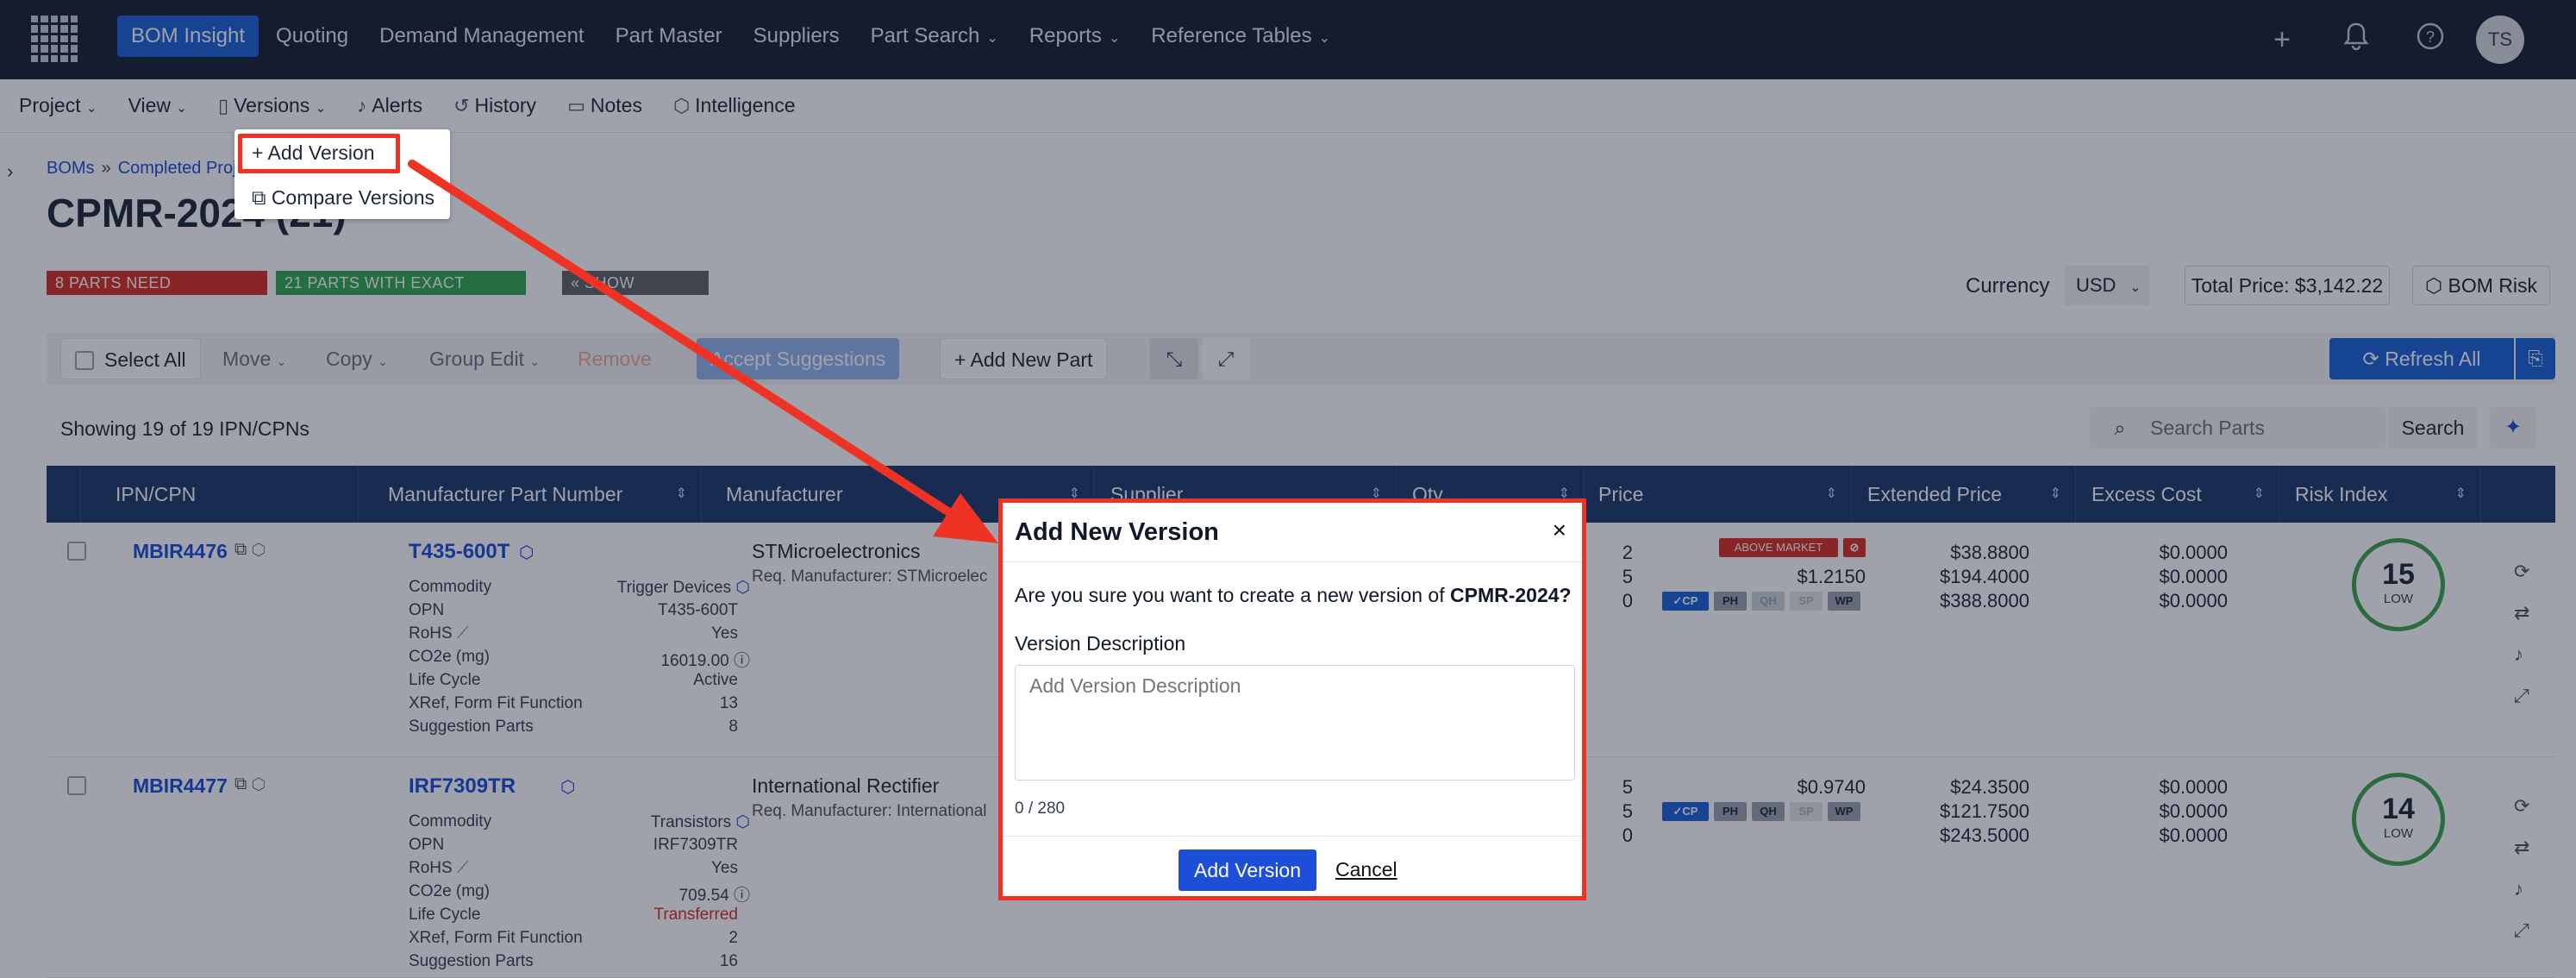 The height and width of the screenshot is (978, 2576). What do you see at coordinates (1292, 836) in the screenshot?
I see `modal-footer-divider` at bounding box center [1292, 836].